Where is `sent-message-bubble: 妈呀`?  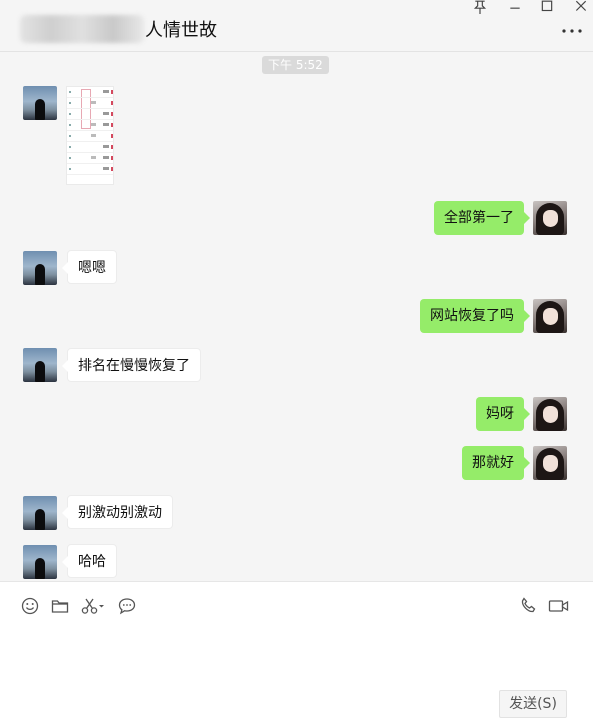
sent-message-bubble: 妈呀 is located at coordinates (503, 414).